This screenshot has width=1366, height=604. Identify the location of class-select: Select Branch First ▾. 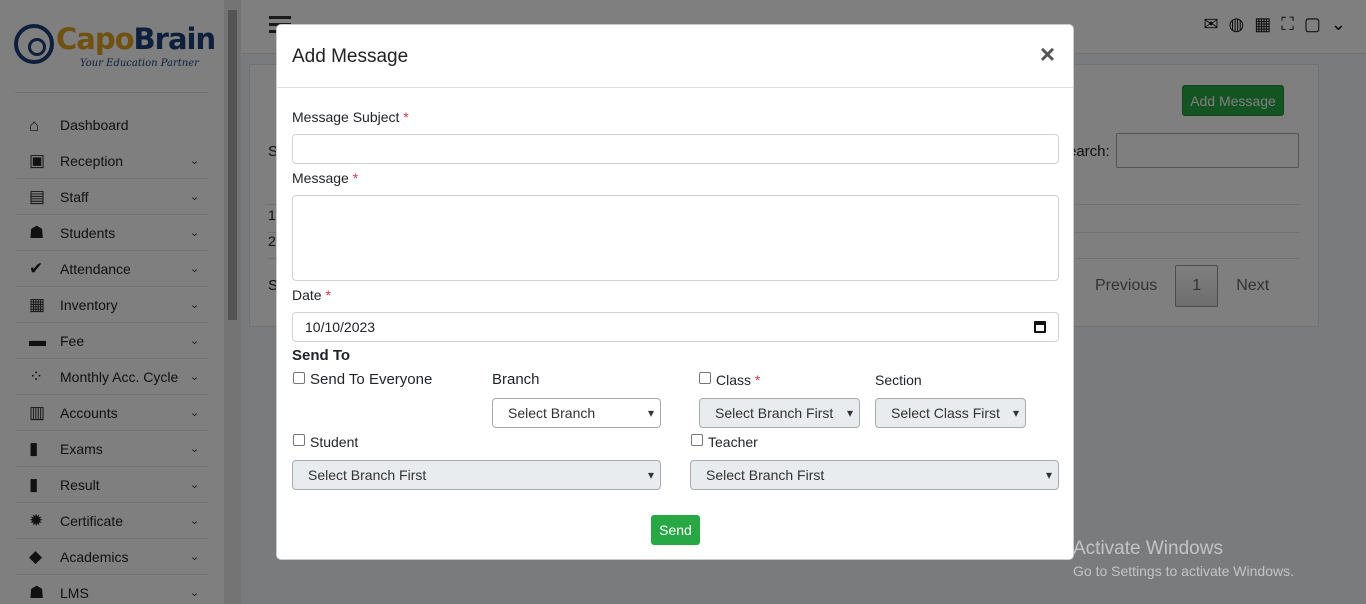
(779, 413).